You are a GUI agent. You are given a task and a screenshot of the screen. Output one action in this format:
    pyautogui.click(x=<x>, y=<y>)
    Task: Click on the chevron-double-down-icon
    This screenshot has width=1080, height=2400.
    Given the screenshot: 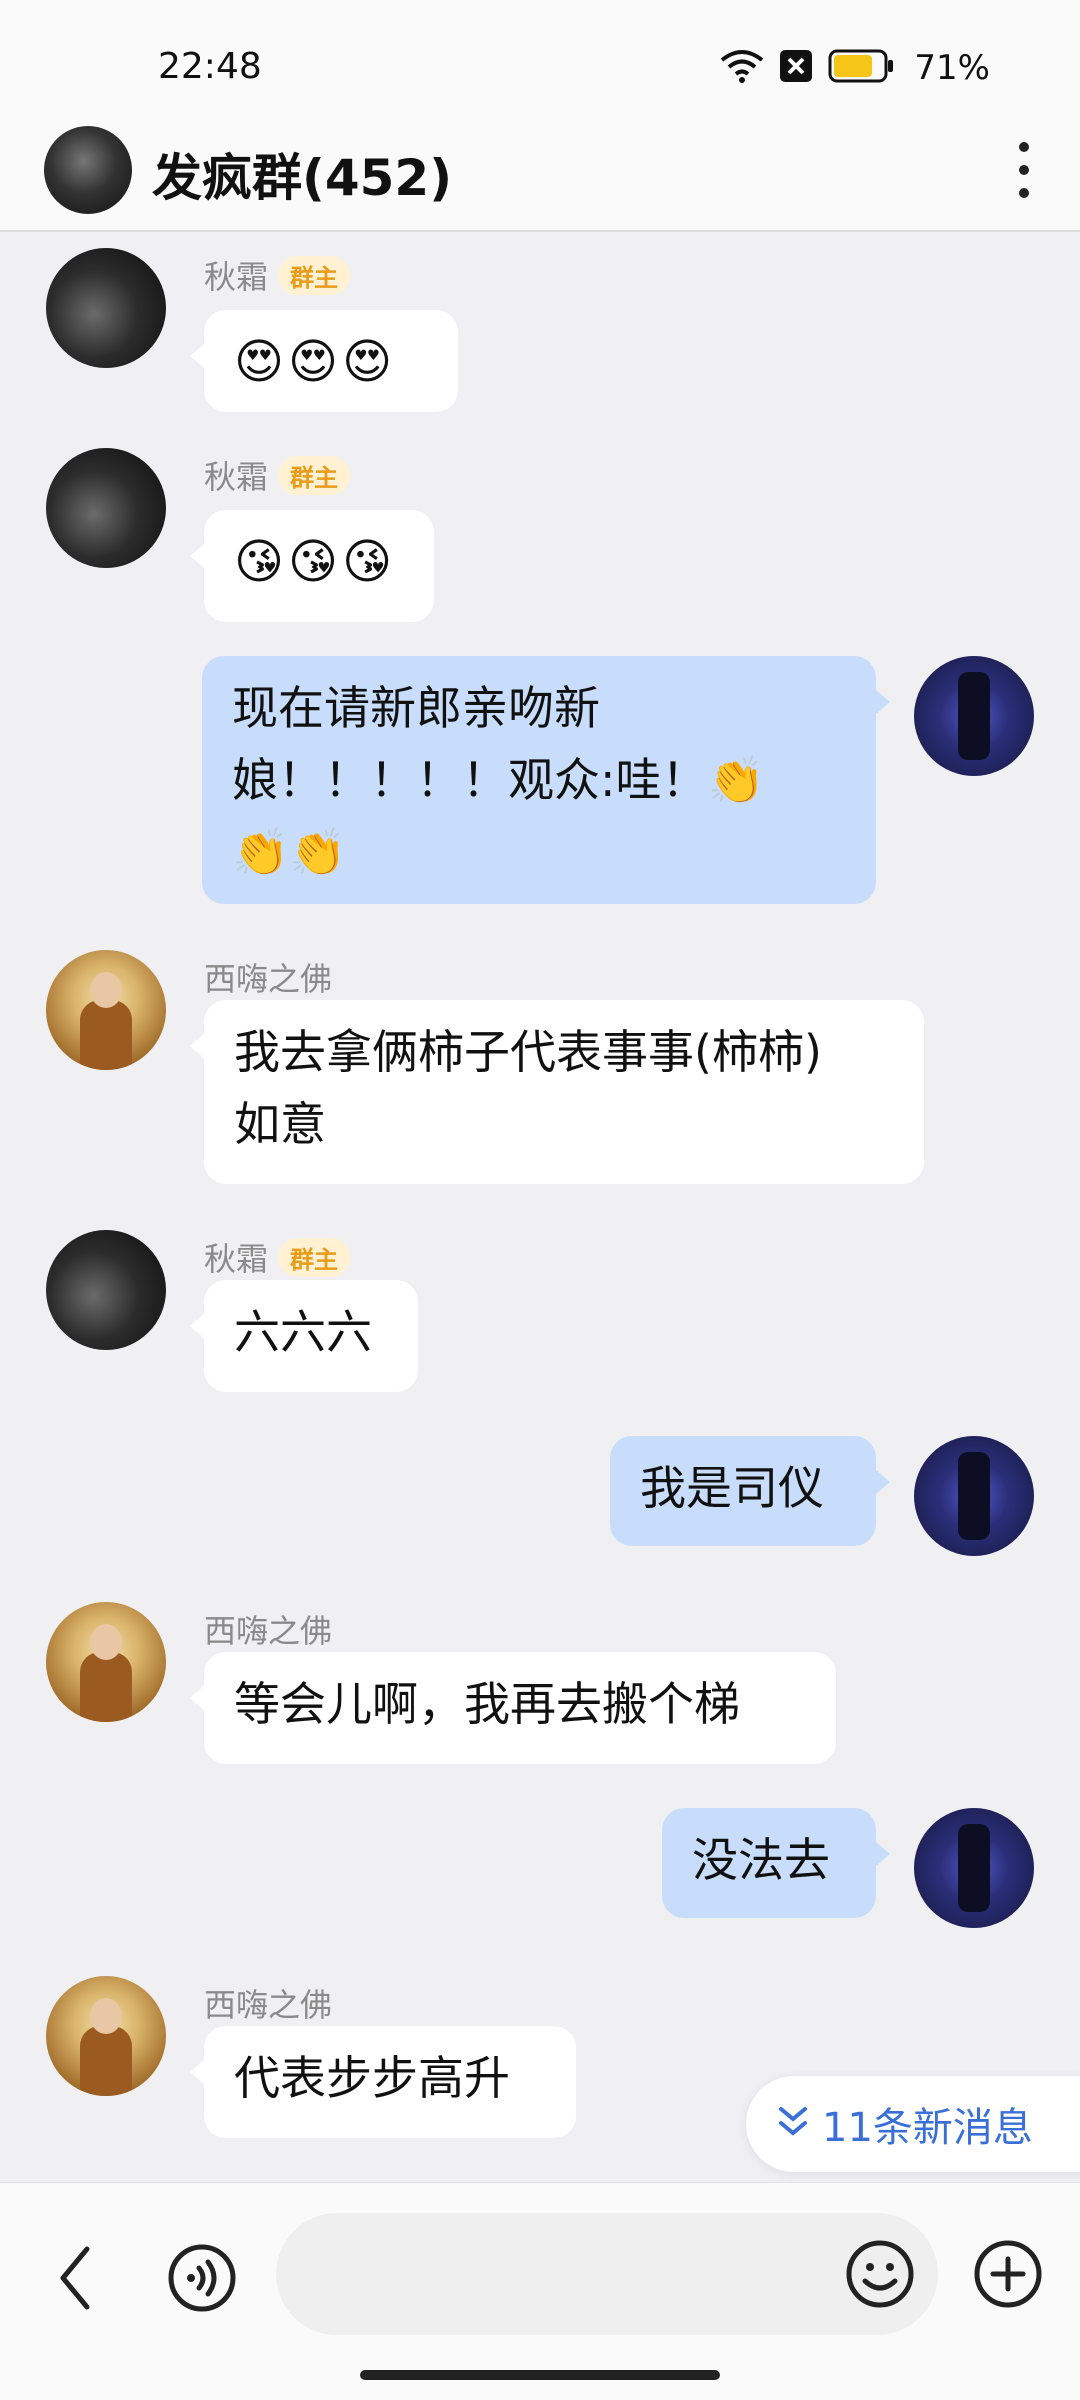 What is the action you would take?
    pyautogui.click(x=793, y=2124)
    